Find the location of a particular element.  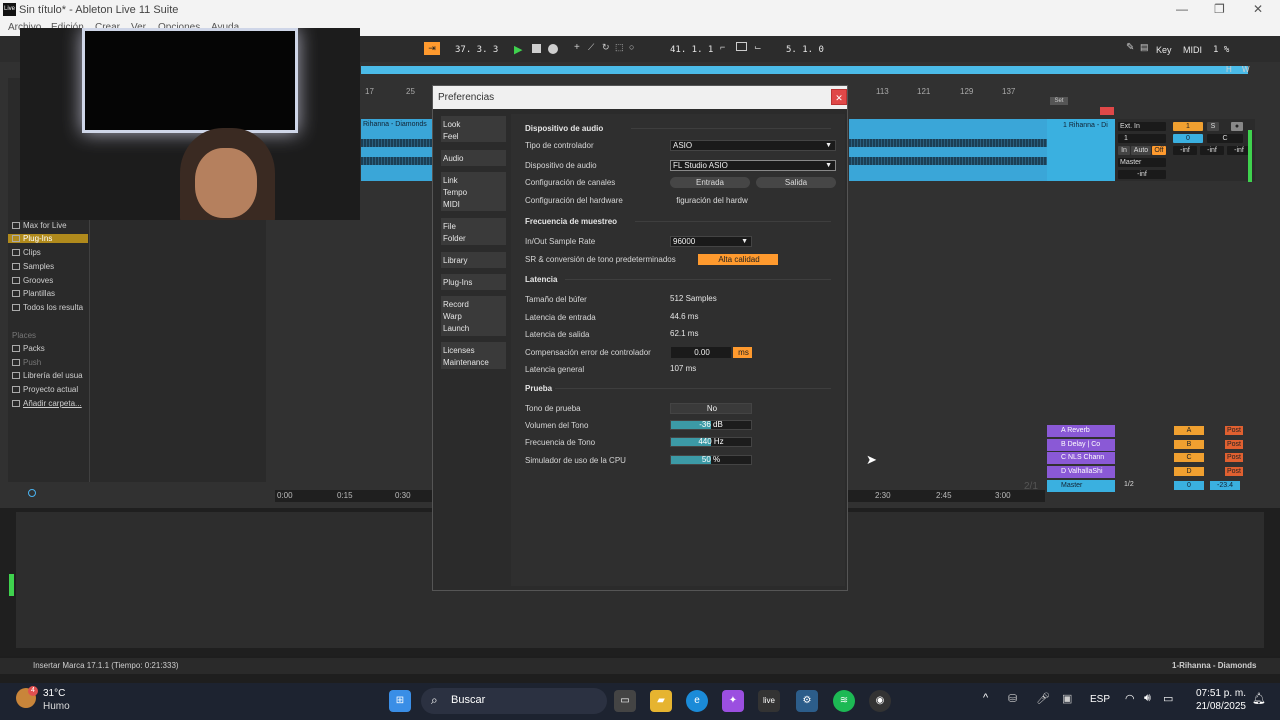

audio-clip-right is located at coordinates (948, 150).